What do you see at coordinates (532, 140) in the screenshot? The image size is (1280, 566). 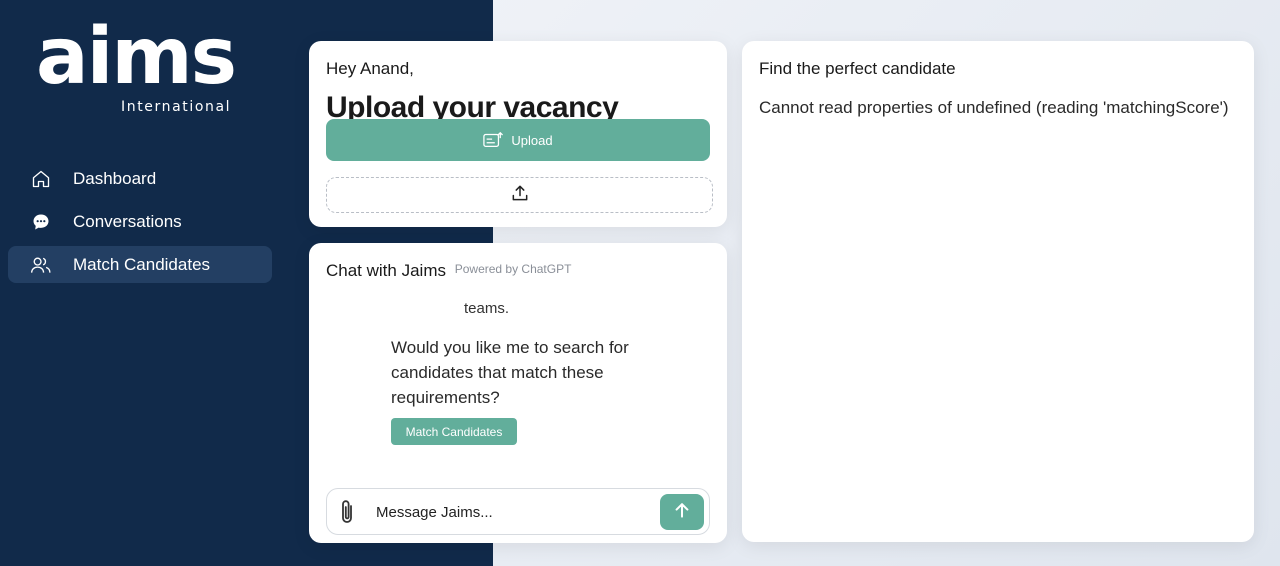 I see `upload-button-label: Upload` at bounding box center [532, 140].